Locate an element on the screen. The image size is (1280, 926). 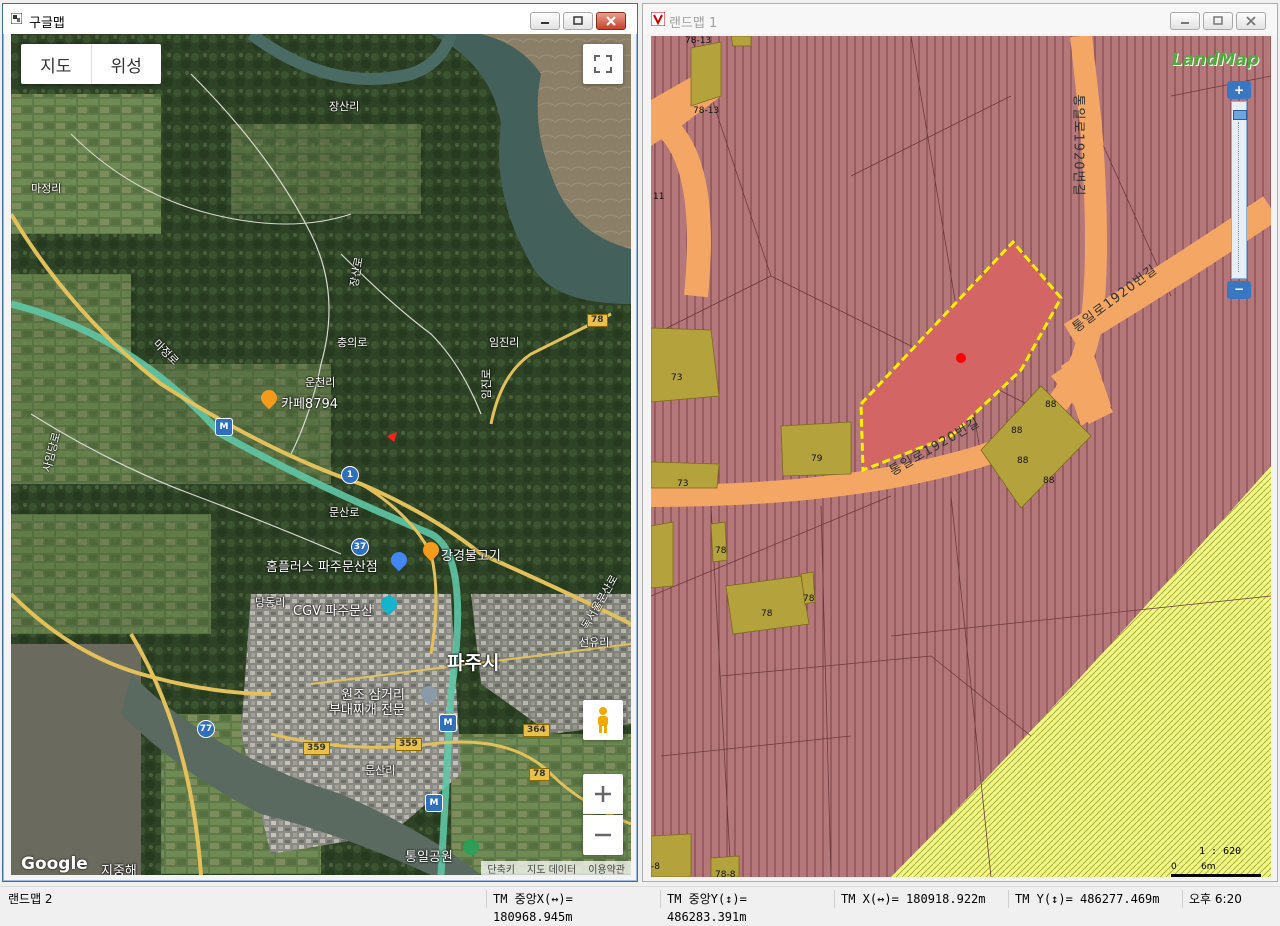
parcel-11: 11 is located at coordinates (659, 197).